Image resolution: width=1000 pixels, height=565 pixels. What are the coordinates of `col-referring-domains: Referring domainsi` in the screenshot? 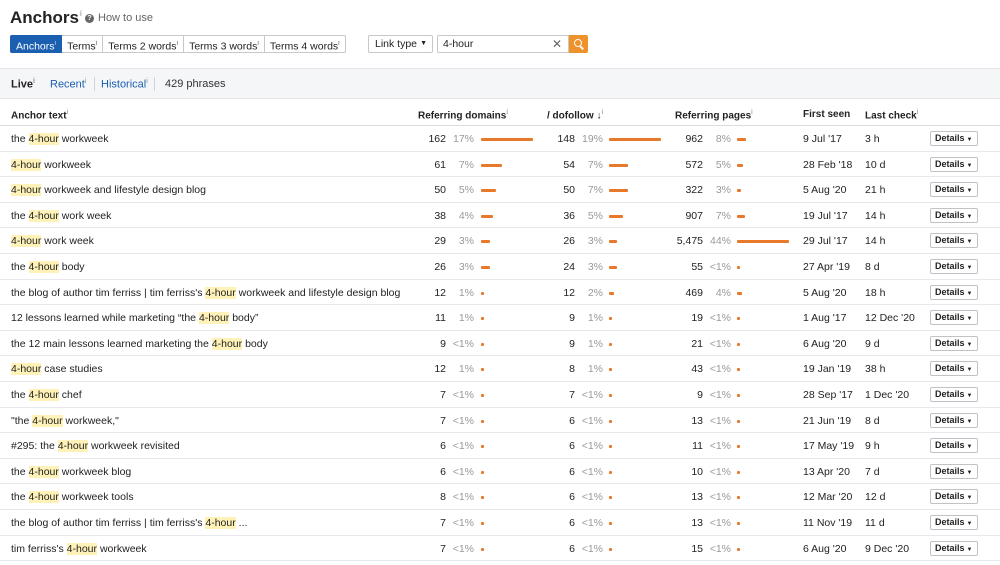 It's located at (463, 115).